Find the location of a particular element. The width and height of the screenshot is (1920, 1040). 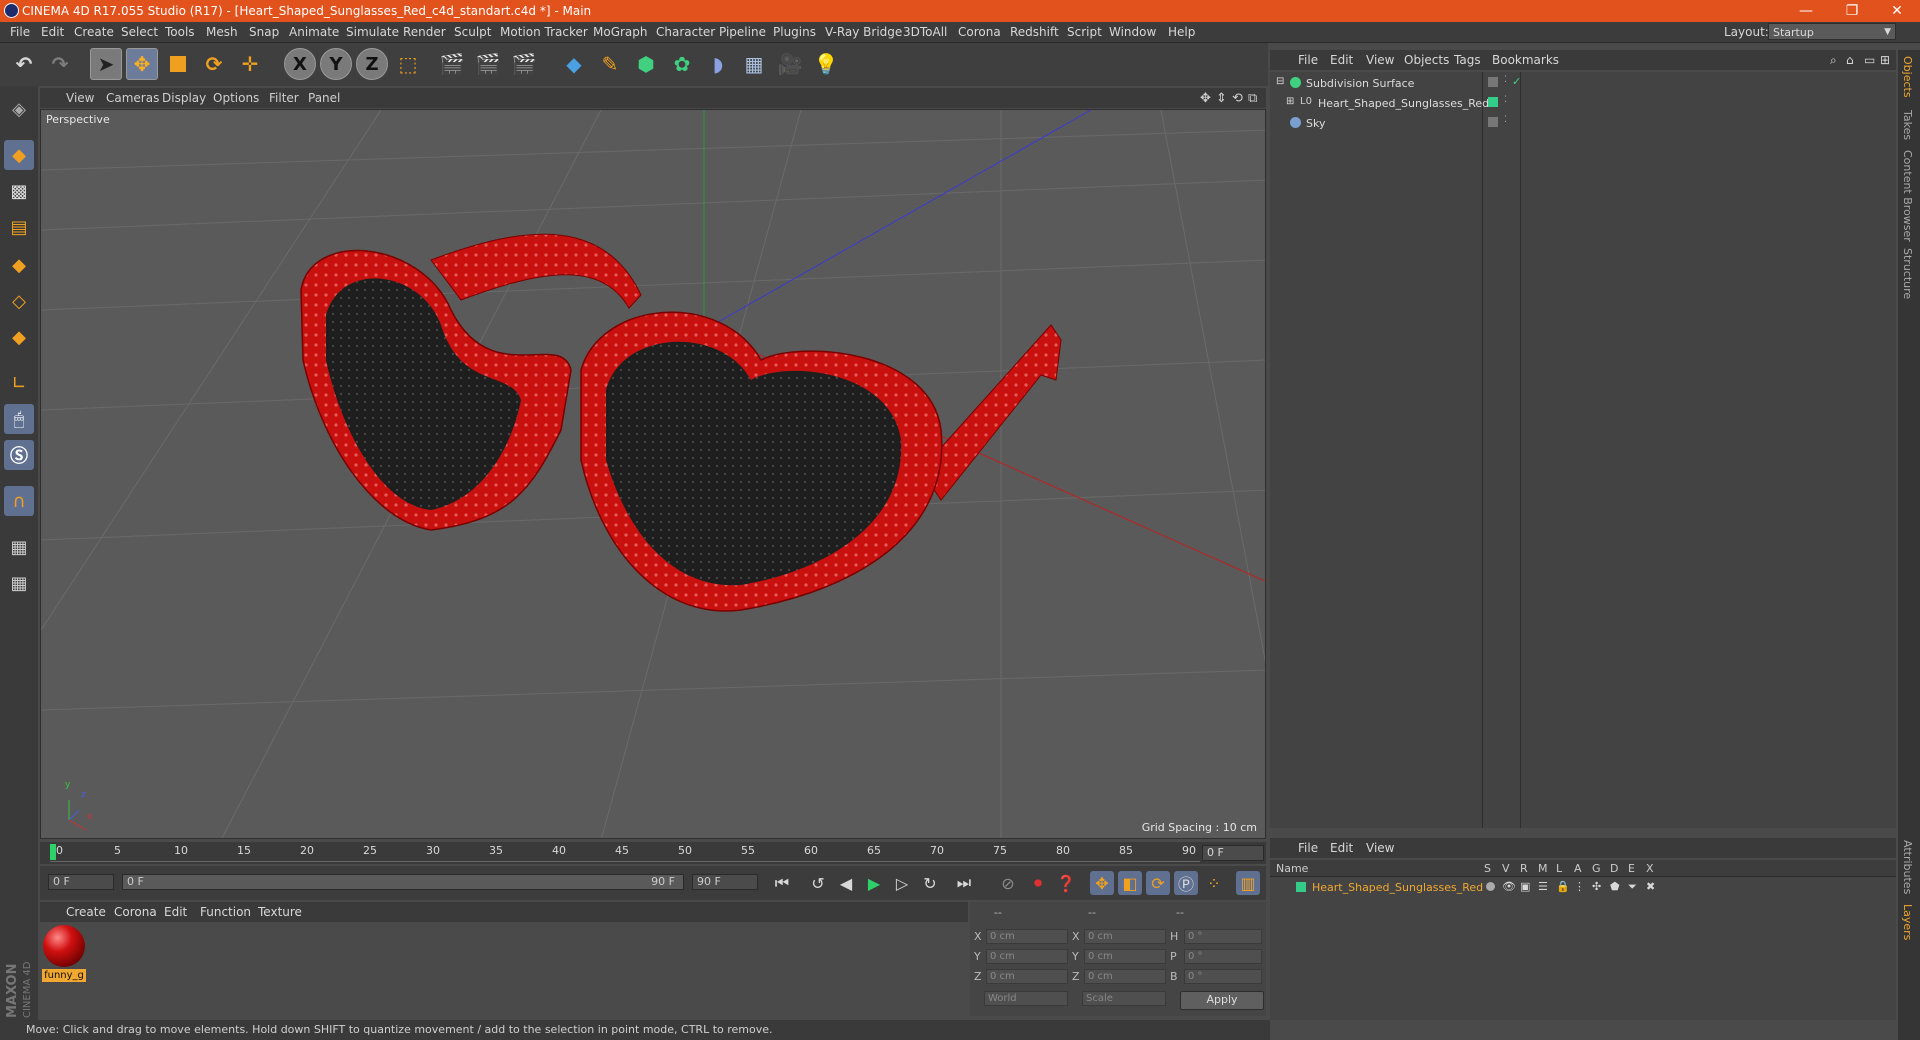

workplane-mode-button: ▤ is located at coordinates (19, 227).